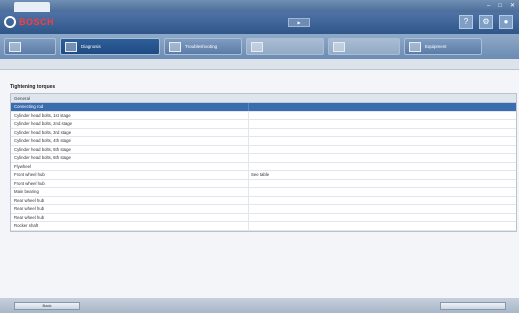  I want to click on tab-equipment: Equipment, so click(443, 46).